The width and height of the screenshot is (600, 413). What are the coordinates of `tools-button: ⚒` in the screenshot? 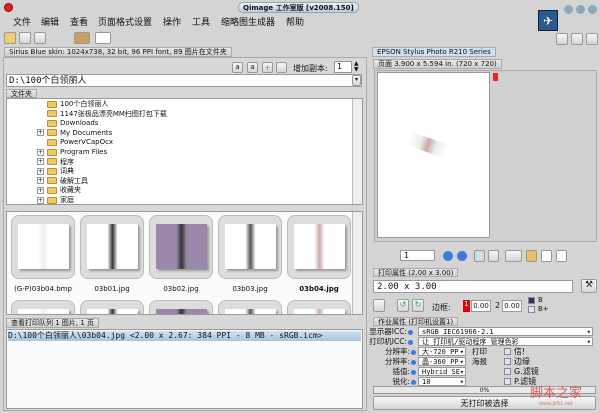 It's located at (589, 286).